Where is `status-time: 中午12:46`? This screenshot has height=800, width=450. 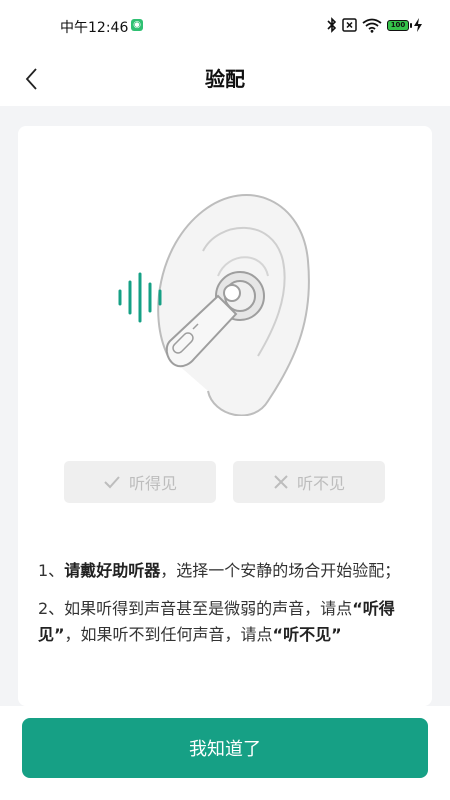 status-time: 中午12:46 is located at coordinates (94, 28).